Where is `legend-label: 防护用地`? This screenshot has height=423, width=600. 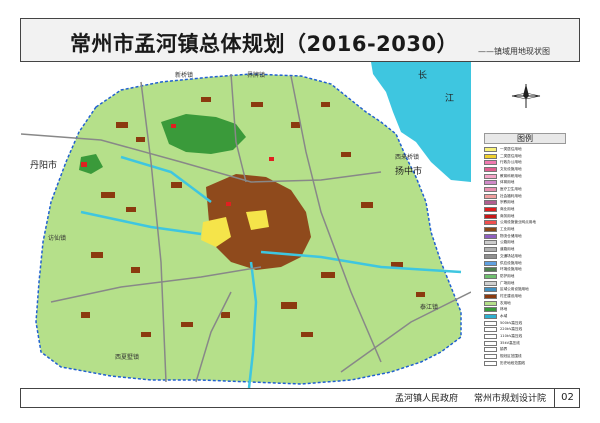
legend-label: 防护用地 is located at coordinates (507, 275).